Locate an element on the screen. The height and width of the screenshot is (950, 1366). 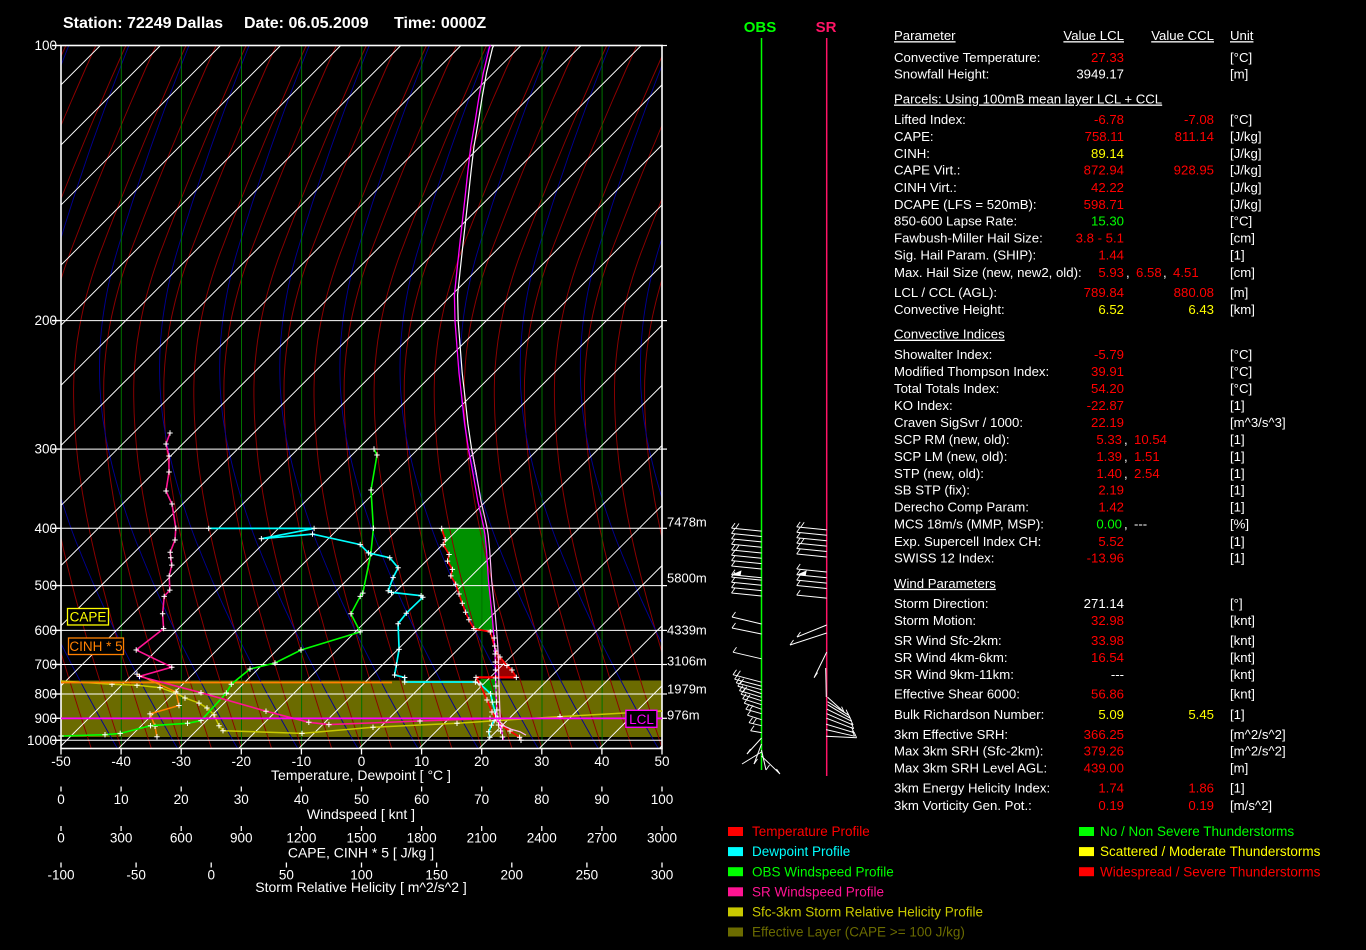
svg-text: Unit is located at coordinates (1242, 35).